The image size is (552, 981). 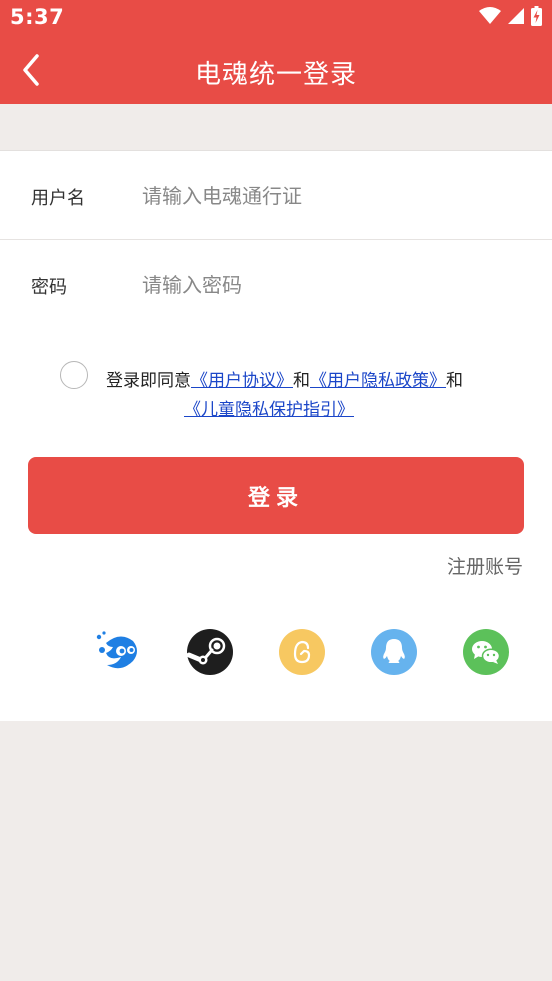 What do you see at coordinates (276, 652) in the screenshot?
I see `social-login-row` at bounding box center [276, 652].